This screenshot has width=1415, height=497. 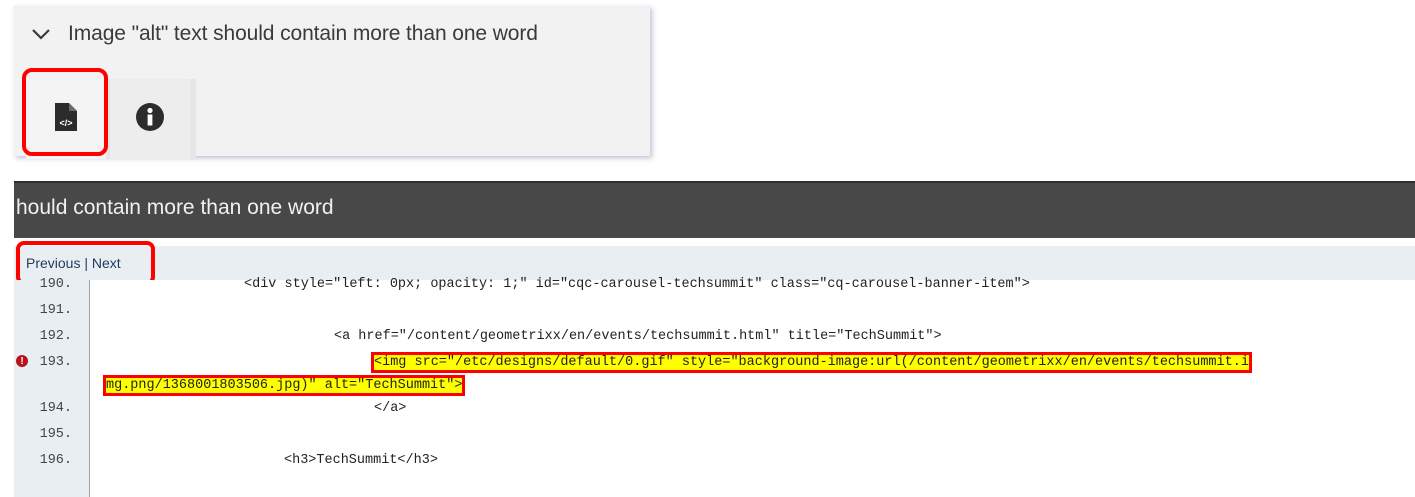 What do you see at coordinates (714, 408) in the screenshot?
I see `code-line: 194. </a>` at bounding box center [714, 408].